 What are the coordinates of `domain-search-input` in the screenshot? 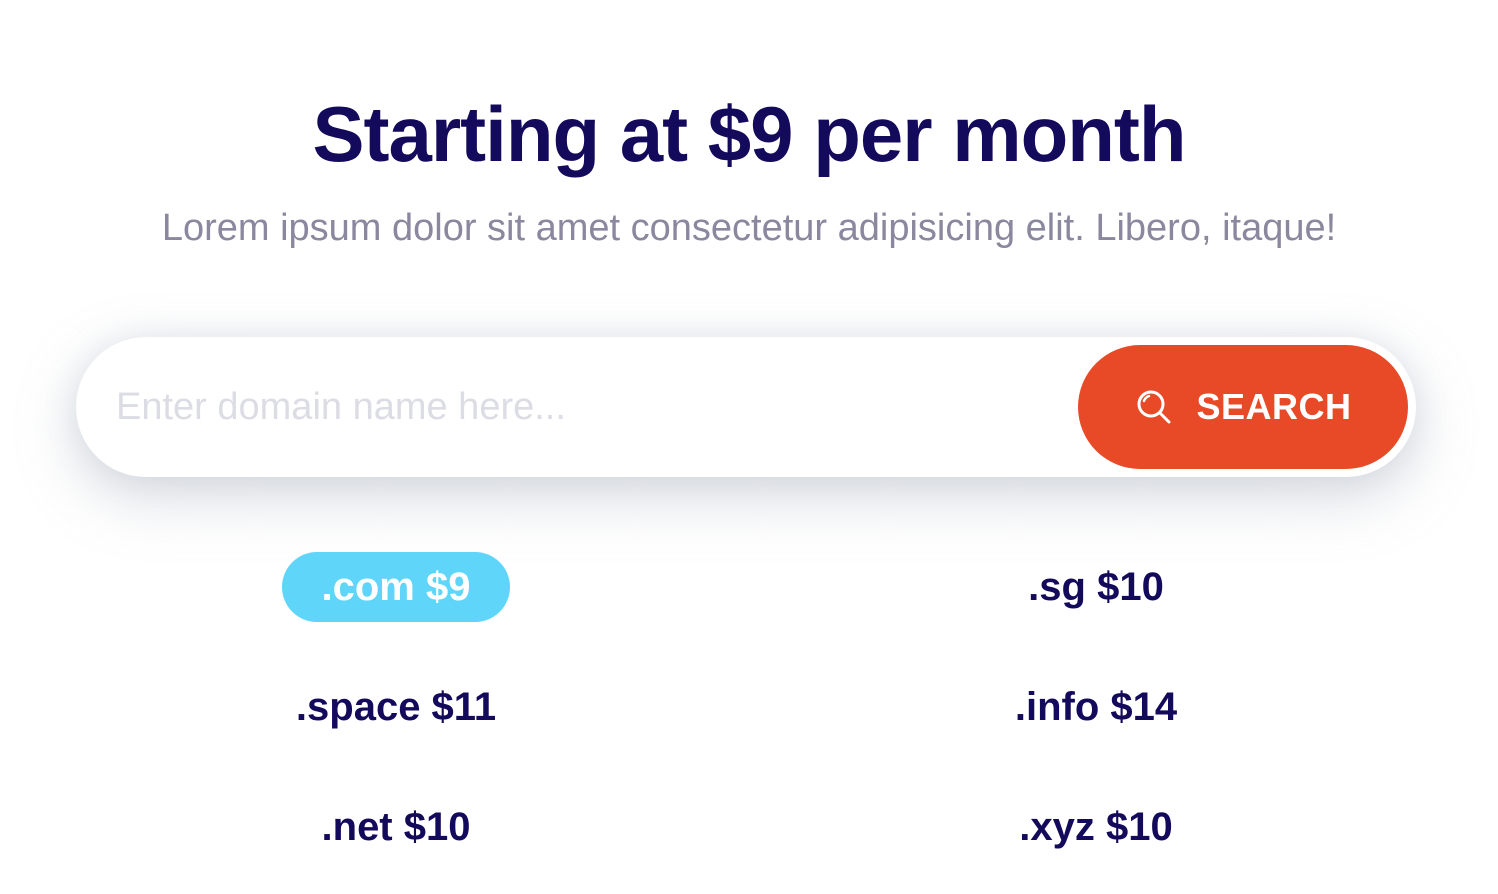 It's located at (586, 407).